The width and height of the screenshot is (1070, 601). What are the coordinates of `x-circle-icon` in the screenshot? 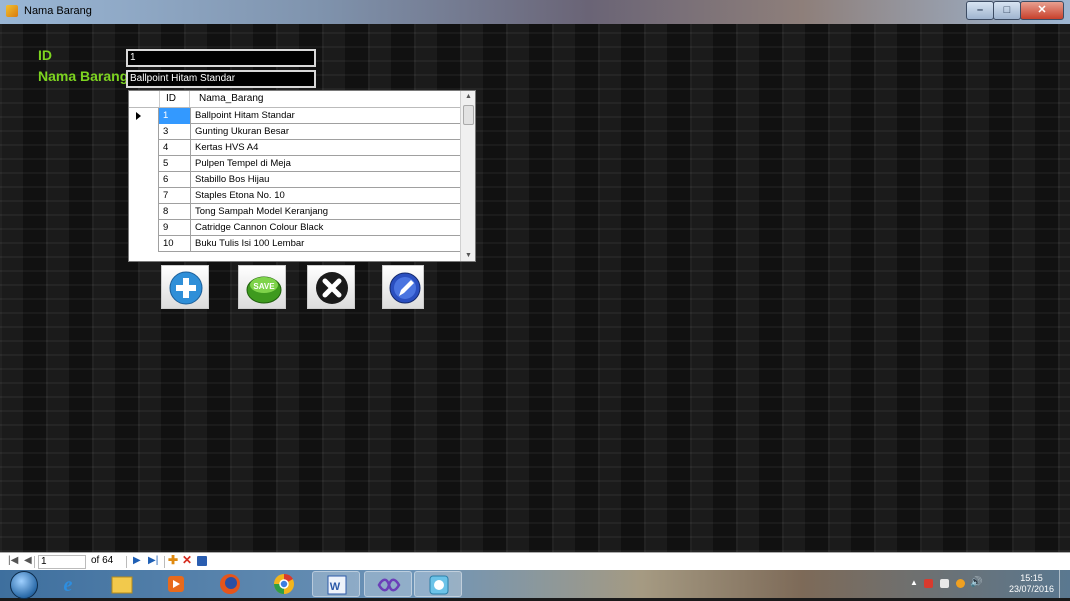 It's located at (332, 288).